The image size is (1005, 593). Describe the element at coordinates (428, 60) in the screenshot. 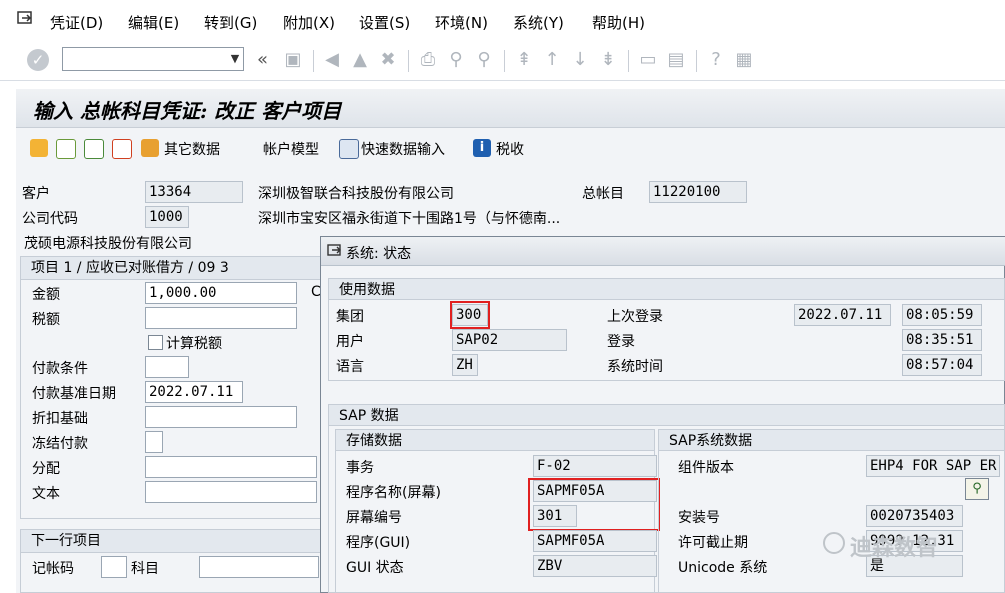

I see `print-icon: ⎙` at that location.